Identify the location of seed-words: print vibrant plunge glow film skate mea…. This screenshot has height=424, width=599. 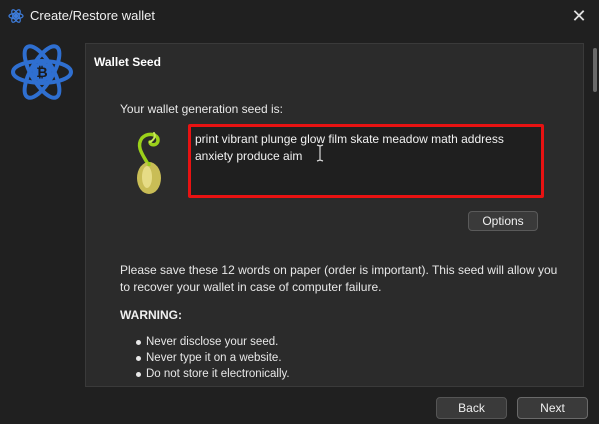
(365, 148).